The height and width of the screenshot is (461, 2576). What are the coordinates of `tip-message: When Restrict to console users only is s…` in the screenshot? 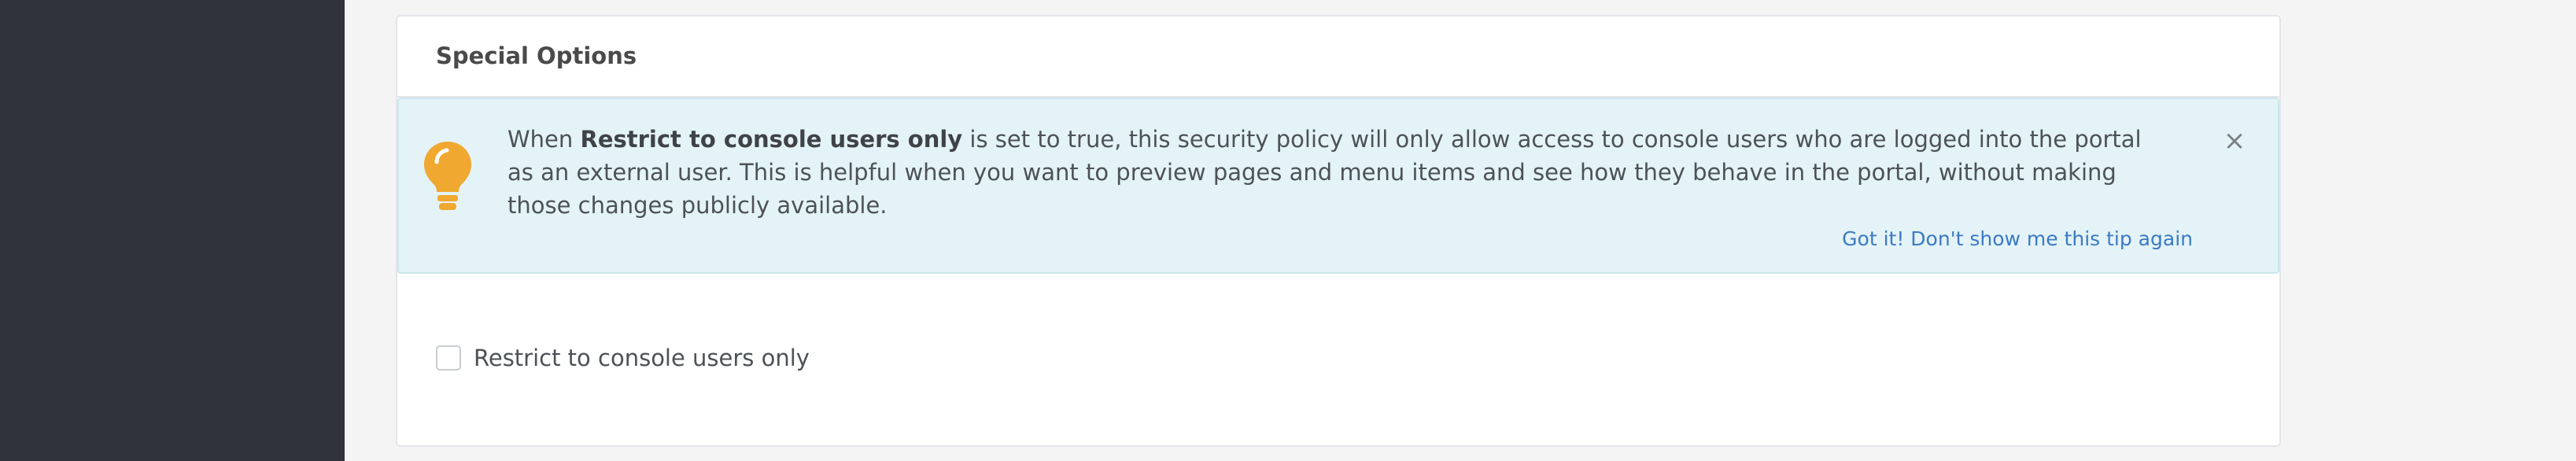 It's located at (1337, 173).